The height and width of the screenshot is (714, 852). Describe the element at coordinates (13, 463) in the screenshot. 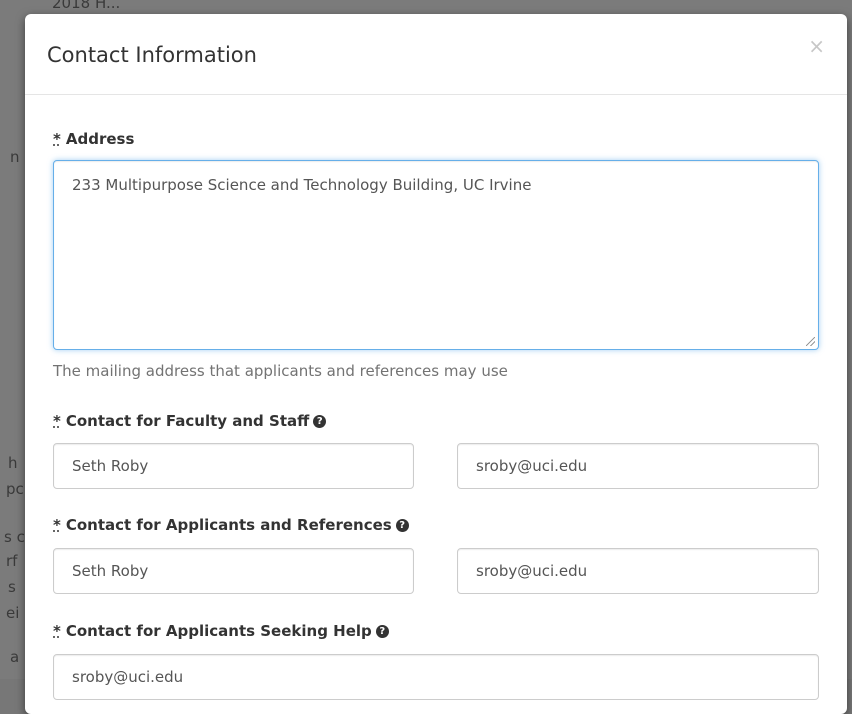

I see `background-text: h` at that location.